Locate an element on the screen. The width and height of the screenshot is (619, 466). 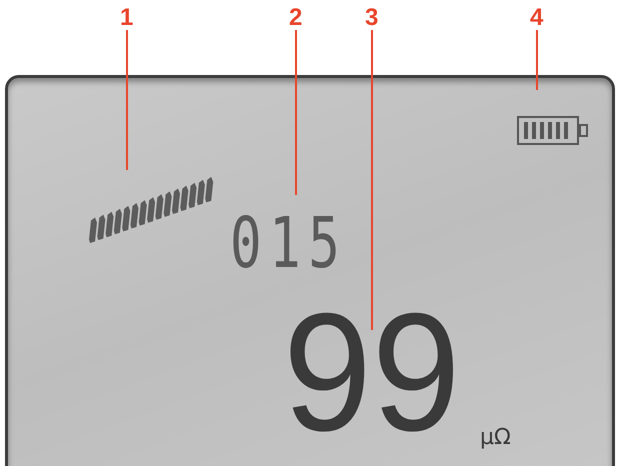
callout-number: 1 is located at coordinates (127, 18).